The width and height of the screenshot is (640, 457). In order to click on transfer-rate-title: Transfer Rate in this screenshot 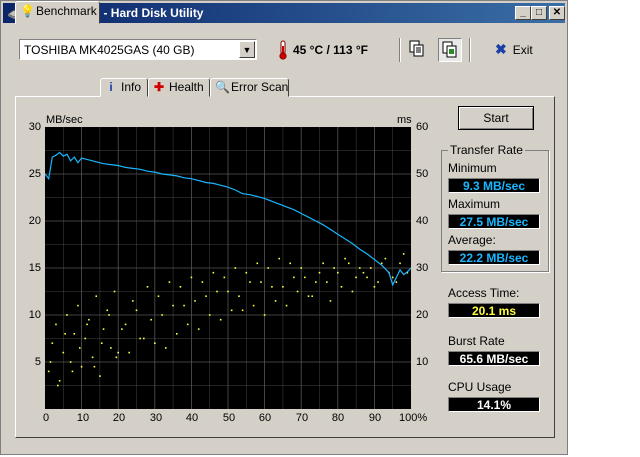, I will do `click(486, 150)`.